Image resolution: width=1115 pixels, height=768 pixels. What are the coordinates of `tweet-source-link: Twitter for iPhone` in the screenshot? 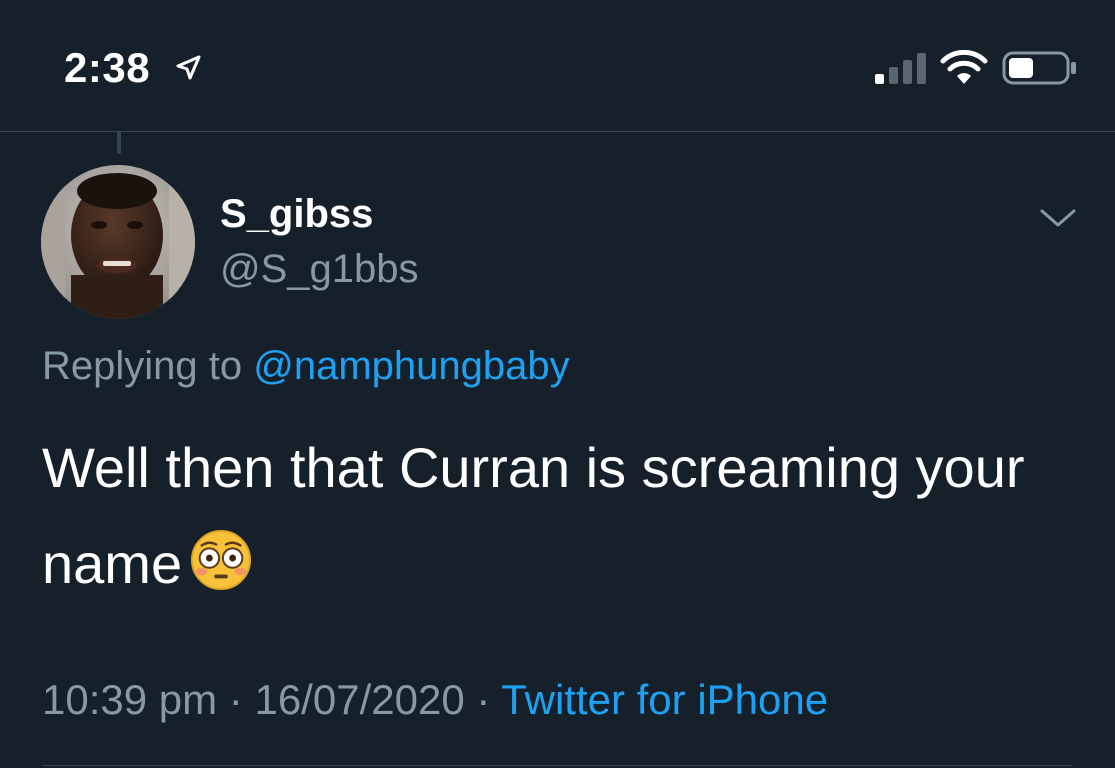 It's located at (664, 699).